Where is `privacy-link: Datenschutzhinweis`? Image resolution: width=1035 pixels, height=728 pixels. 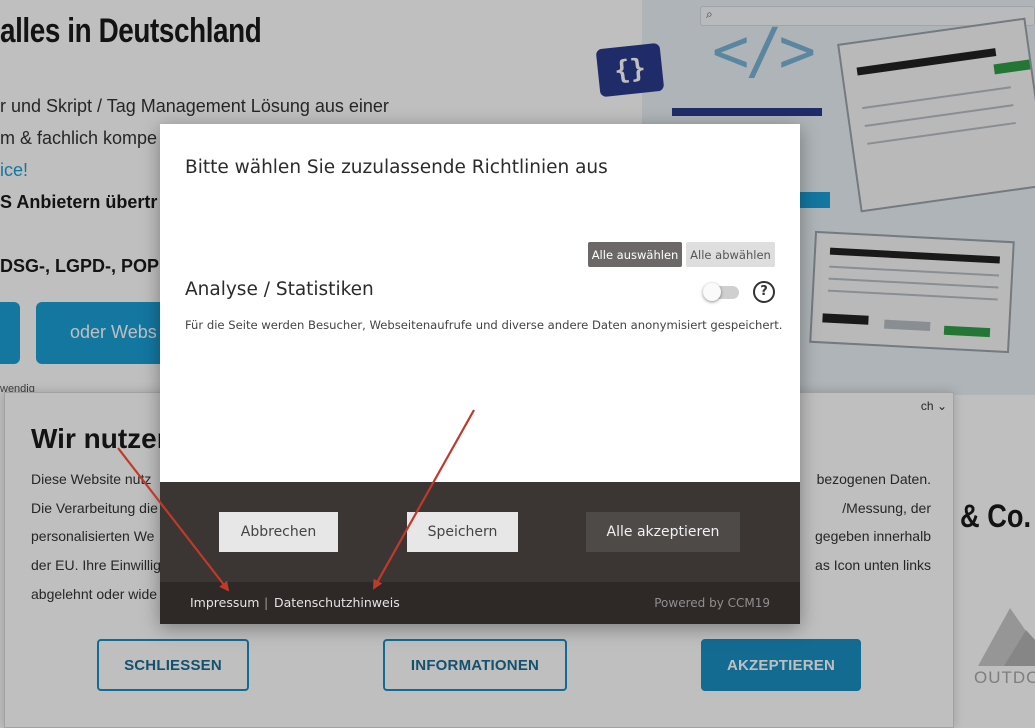 privacy-link: Datenschutzhinweis is located at coordinates (337, 602).